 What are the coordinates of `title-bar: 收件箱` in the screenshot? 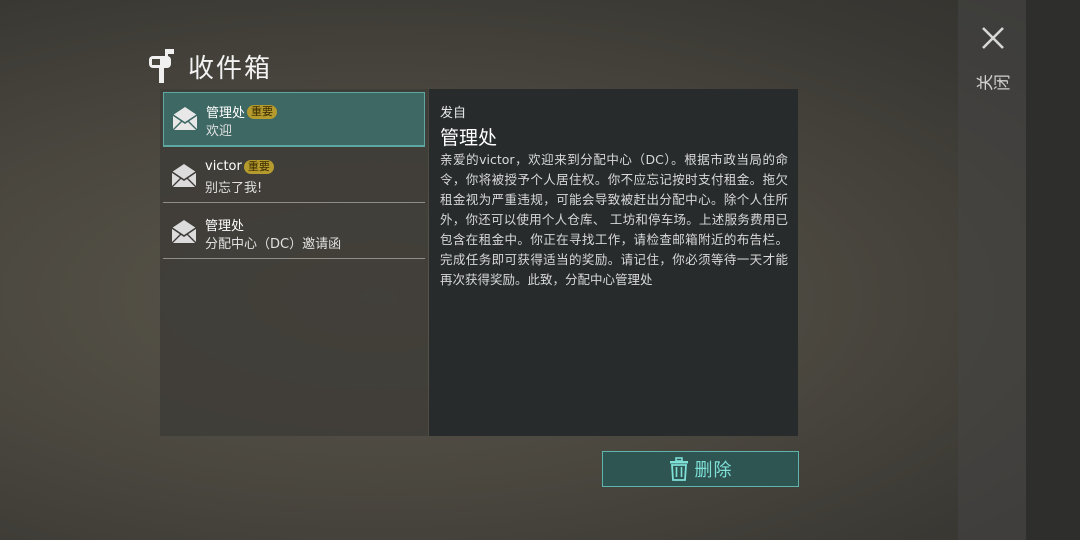 It's located at (209, 66).